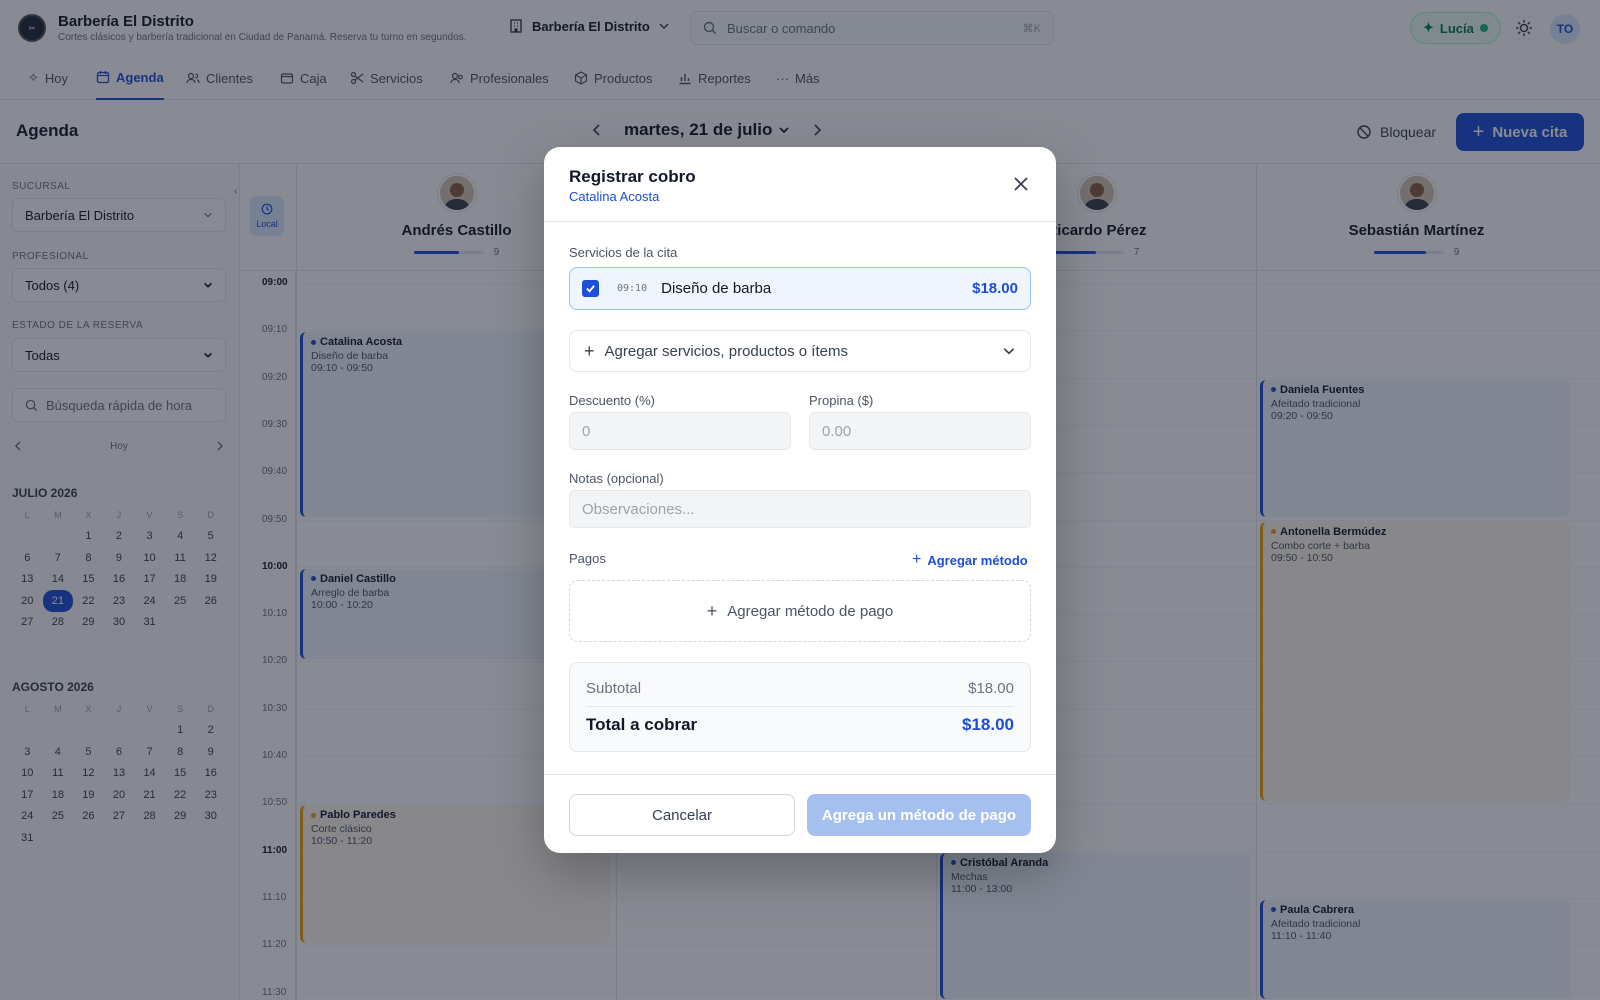 This screenshot has width=1600, height=1000. I want to click on add-items-dropdown: + Agregar servicios, productos o ítems, so click(800, 351).